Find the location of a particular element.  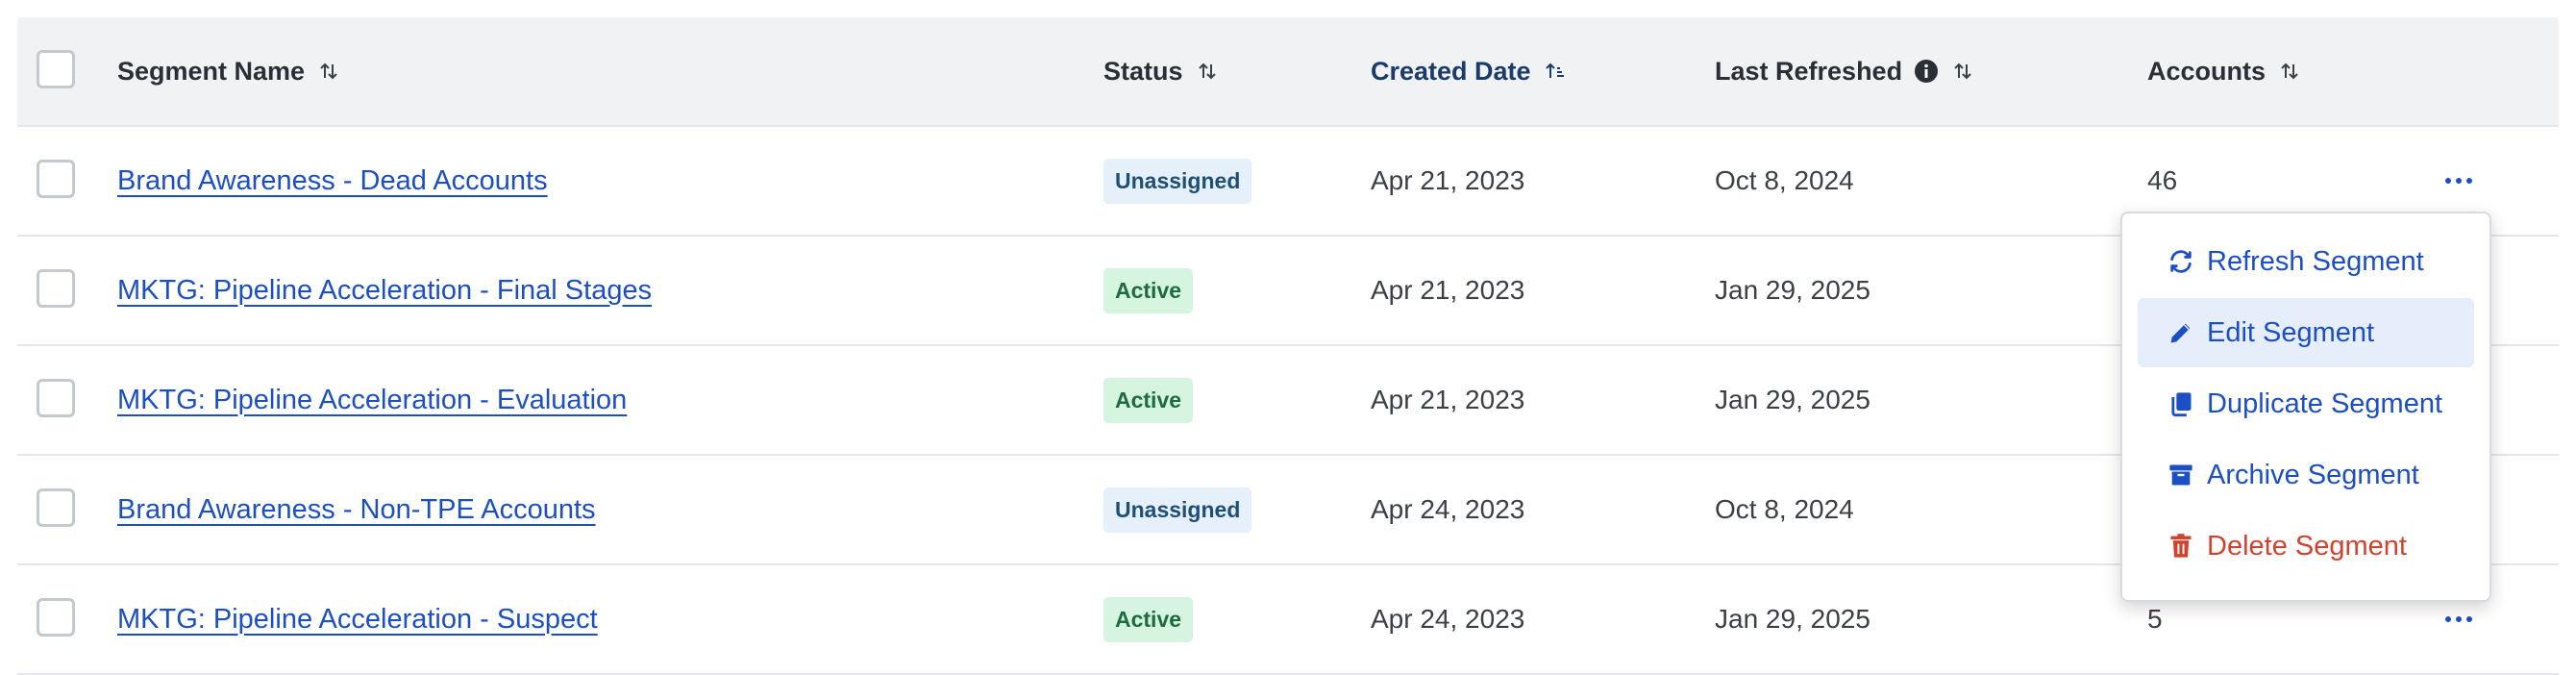

edit-segment-menu-item: Edit Segment is located at coordinates (2306, 332).